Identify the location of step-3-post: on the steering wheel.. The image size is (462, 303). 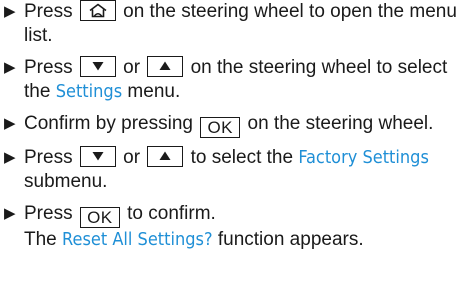
(340, 123).